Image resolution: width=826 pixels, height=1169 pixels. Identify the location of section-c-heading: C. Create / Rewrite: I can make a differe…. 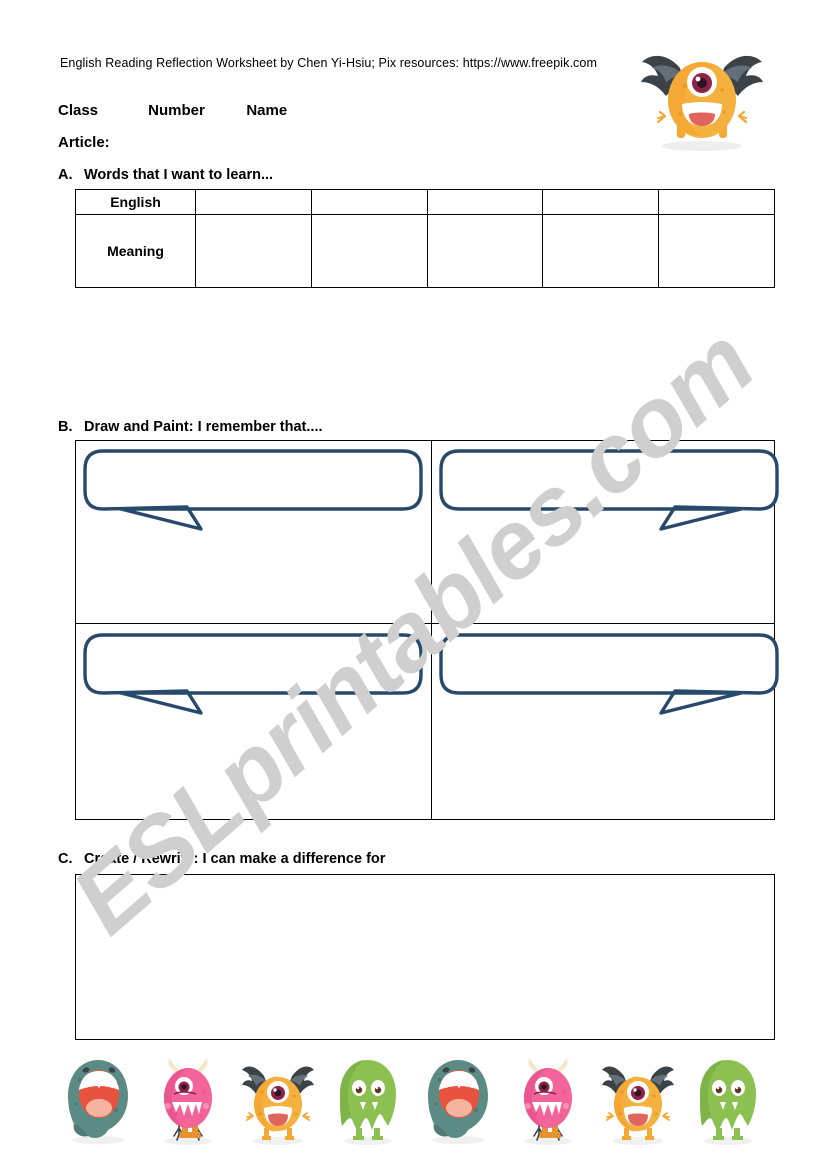
(221, 859).